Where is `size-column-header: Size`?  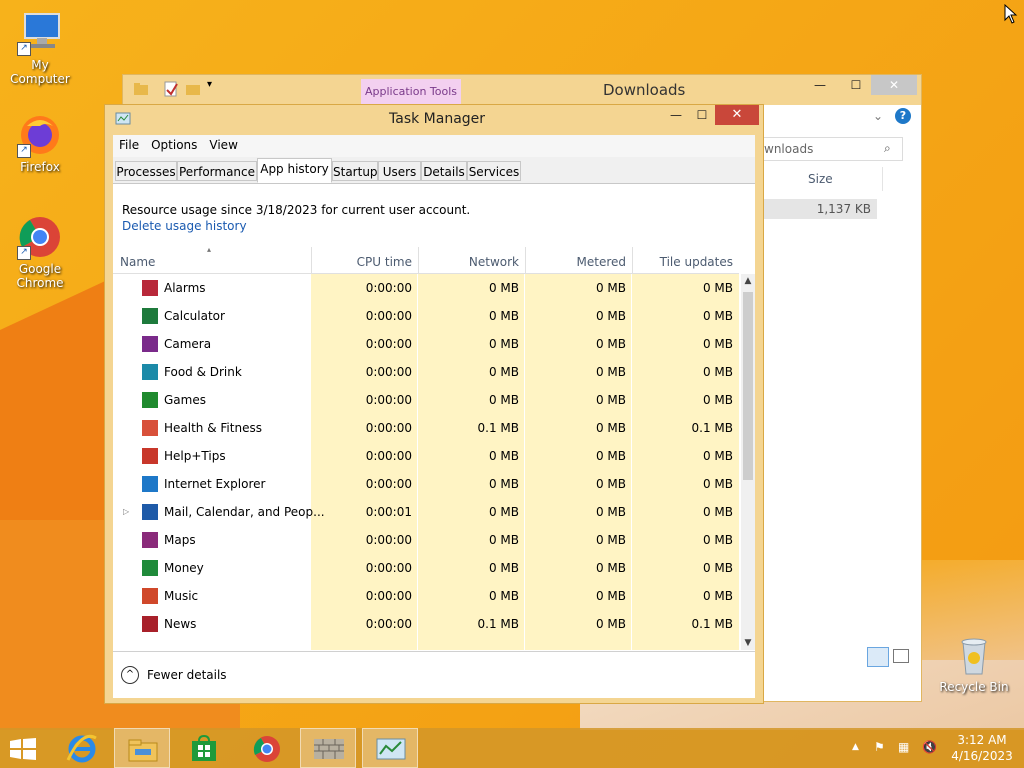
size-column-header: Size is located at coordinates (821, 179).